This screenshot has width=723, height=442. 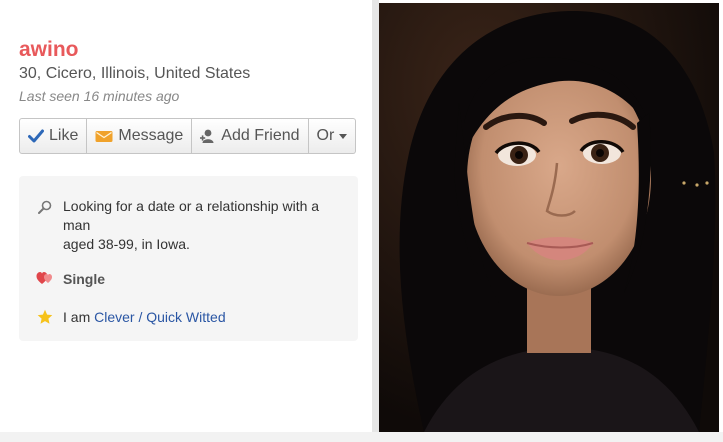 I want to click on envelope-icon, so click(x=104, y=136).